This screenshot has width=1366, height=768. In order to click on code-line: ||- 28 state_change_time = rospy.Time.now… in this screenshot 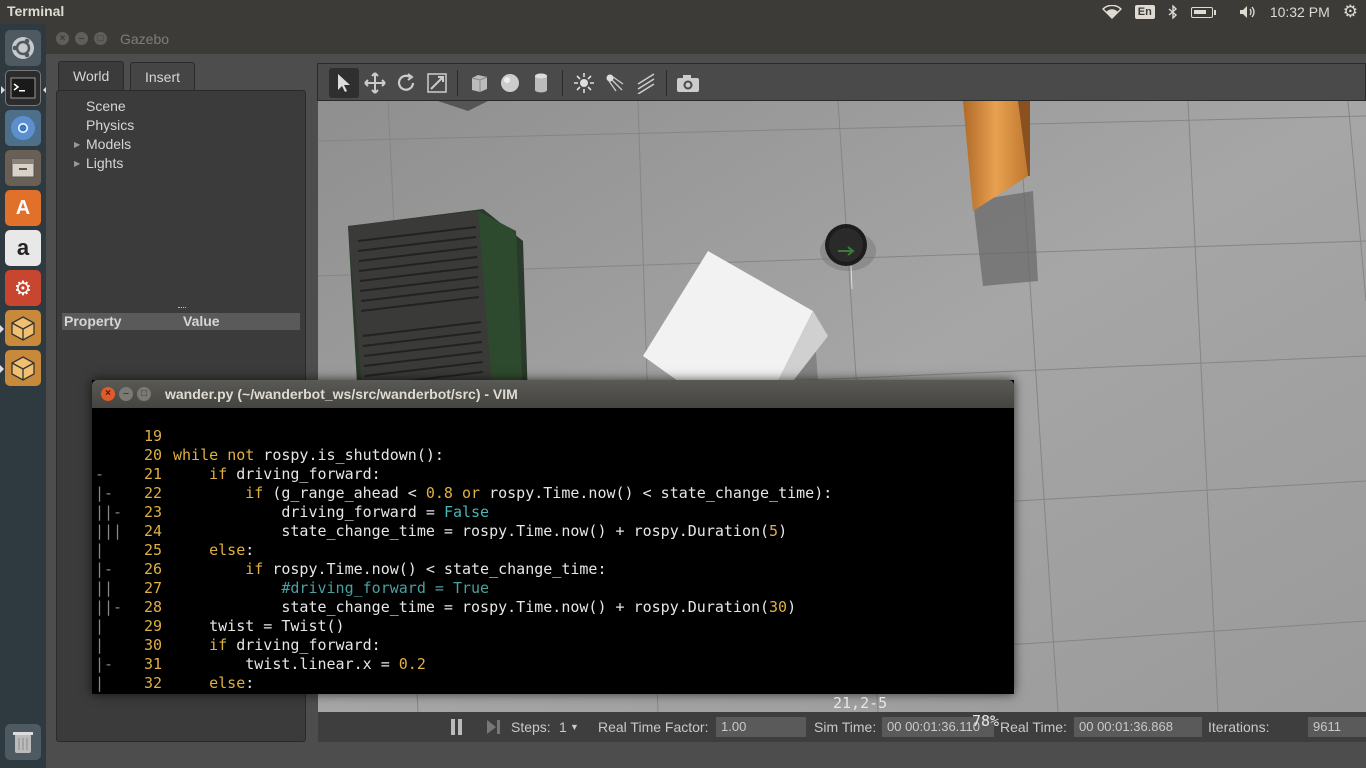, I will do `click(446, 607)`.